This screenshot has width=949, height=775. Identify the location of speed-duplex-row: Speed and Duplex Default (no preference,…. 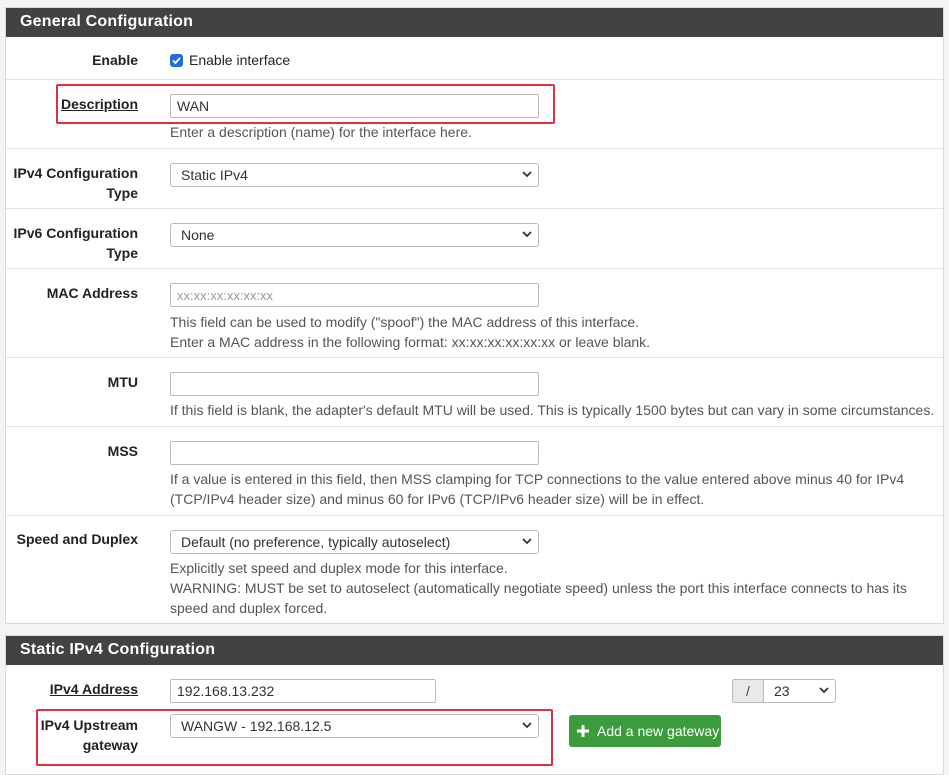
(474, 569).